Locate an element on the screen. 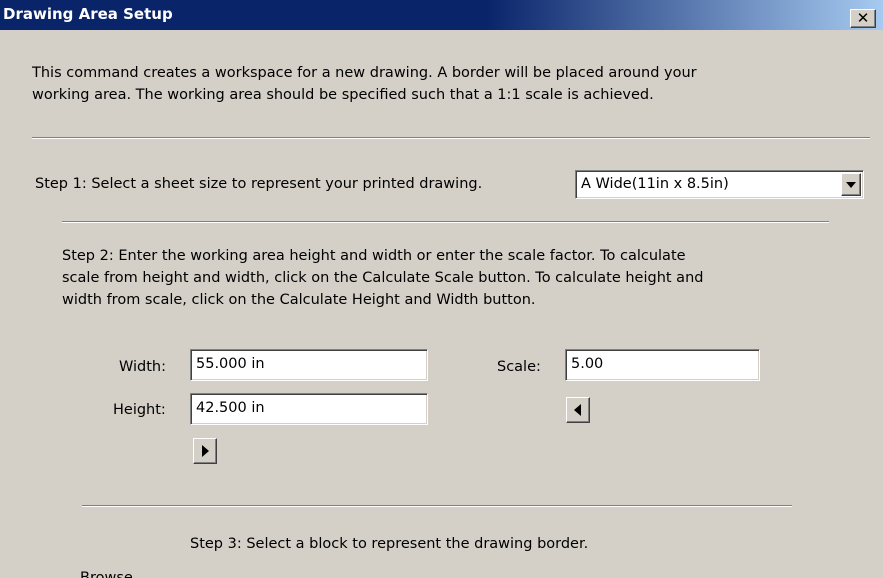 This screenshot has height=578, width=883. chevron-down-icon is located at coordinates (851, 185).